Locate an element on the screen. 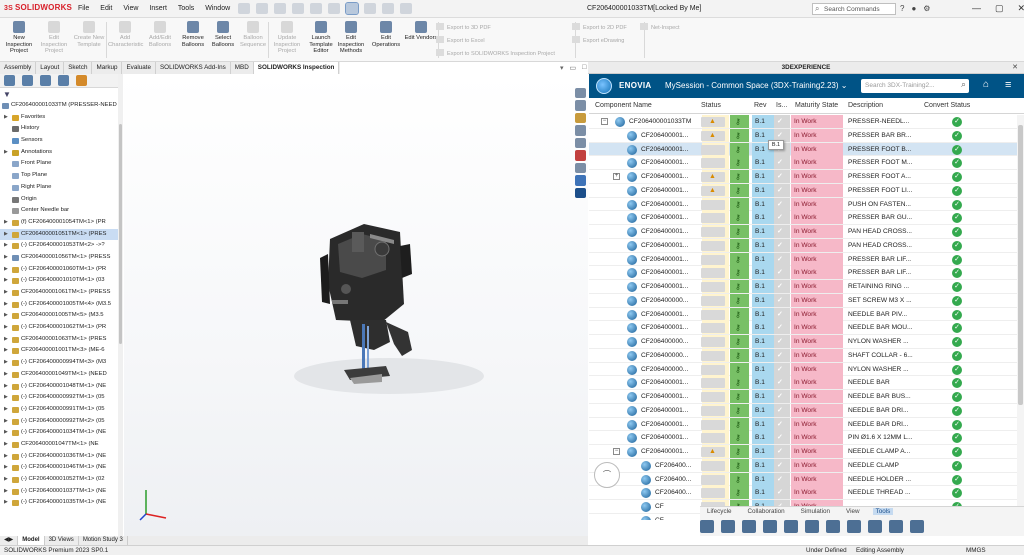 This screenshot has width=1024, height=555. model-tab-3d-views: 3D Views is located at coordinates (62, 540).